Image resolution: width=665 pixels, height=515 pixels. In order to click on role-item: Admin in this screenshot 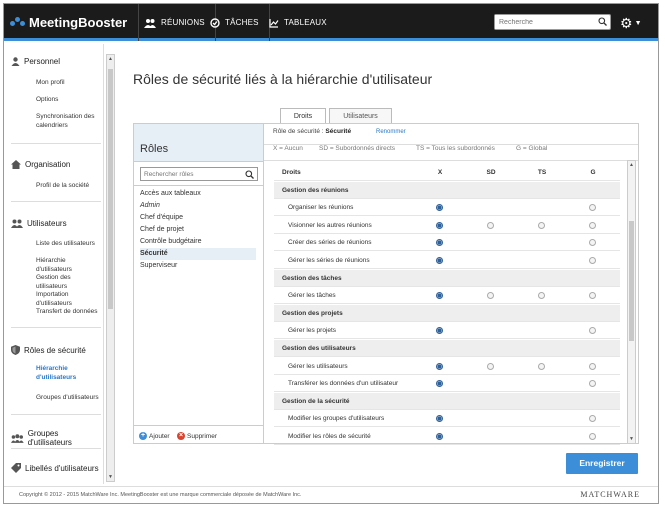, I will do `click(198, 206)`.